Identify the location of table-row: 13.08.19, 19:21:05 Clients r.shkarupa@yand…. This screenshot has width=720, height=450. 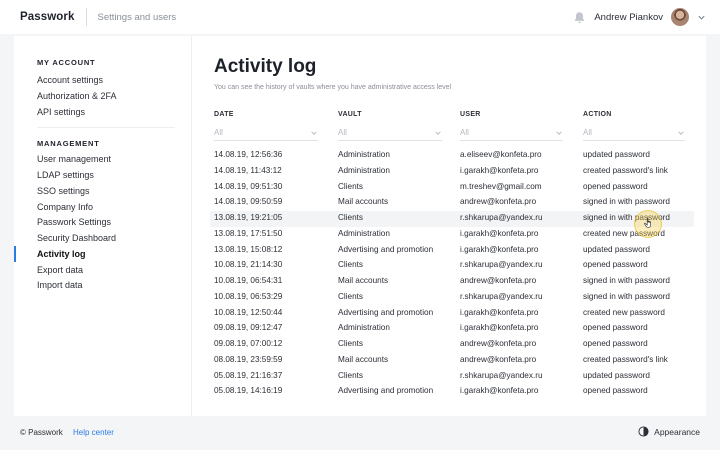
(452, 219).